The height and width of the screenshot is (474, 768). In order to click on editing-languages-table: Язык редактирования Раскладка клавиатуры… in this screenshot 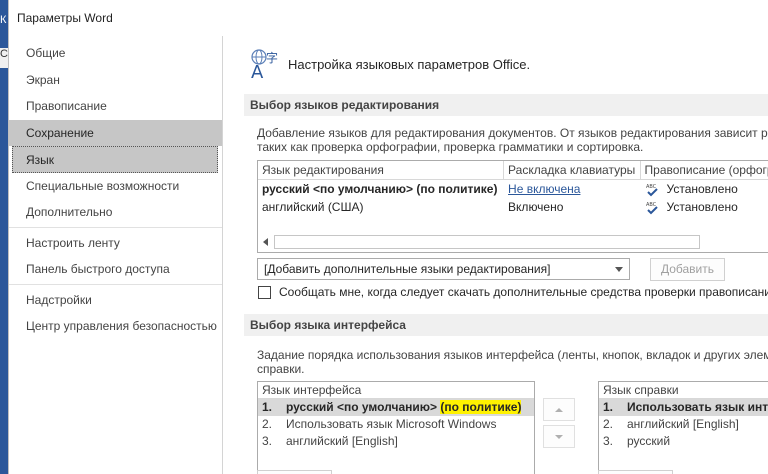, I will do `click(512, 206)`.